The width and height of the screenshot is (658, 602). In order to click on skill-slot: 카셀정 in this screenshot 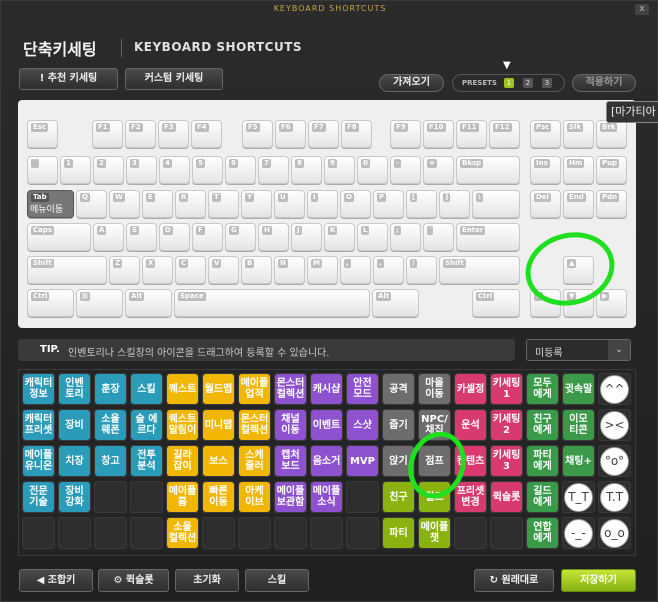, I will do `click(470, 389)`.